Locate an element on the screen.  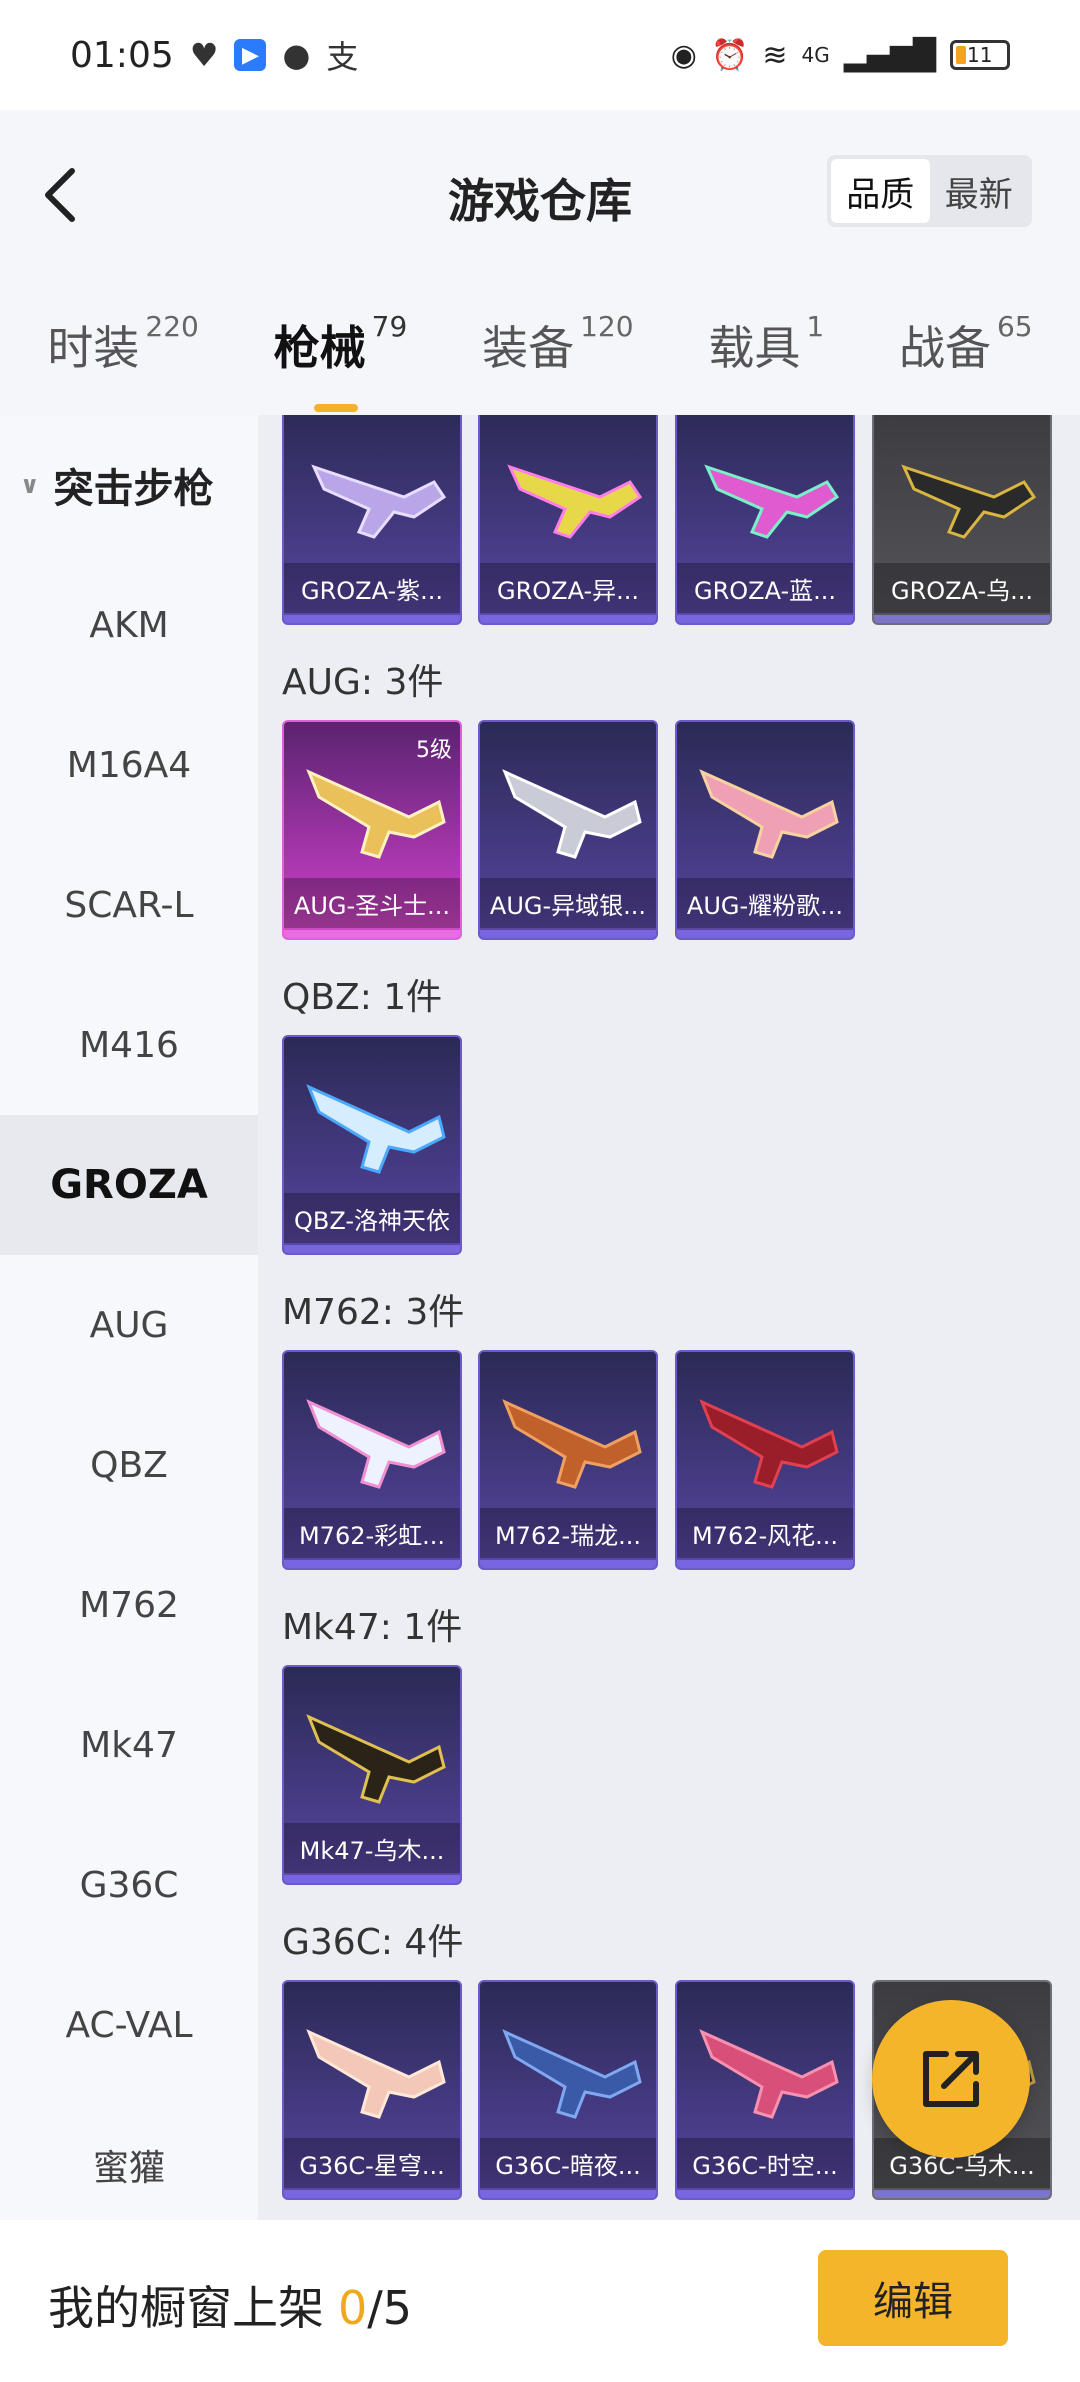
sidebar-item-g36c: G36C is located at coordinates (129, 1885).